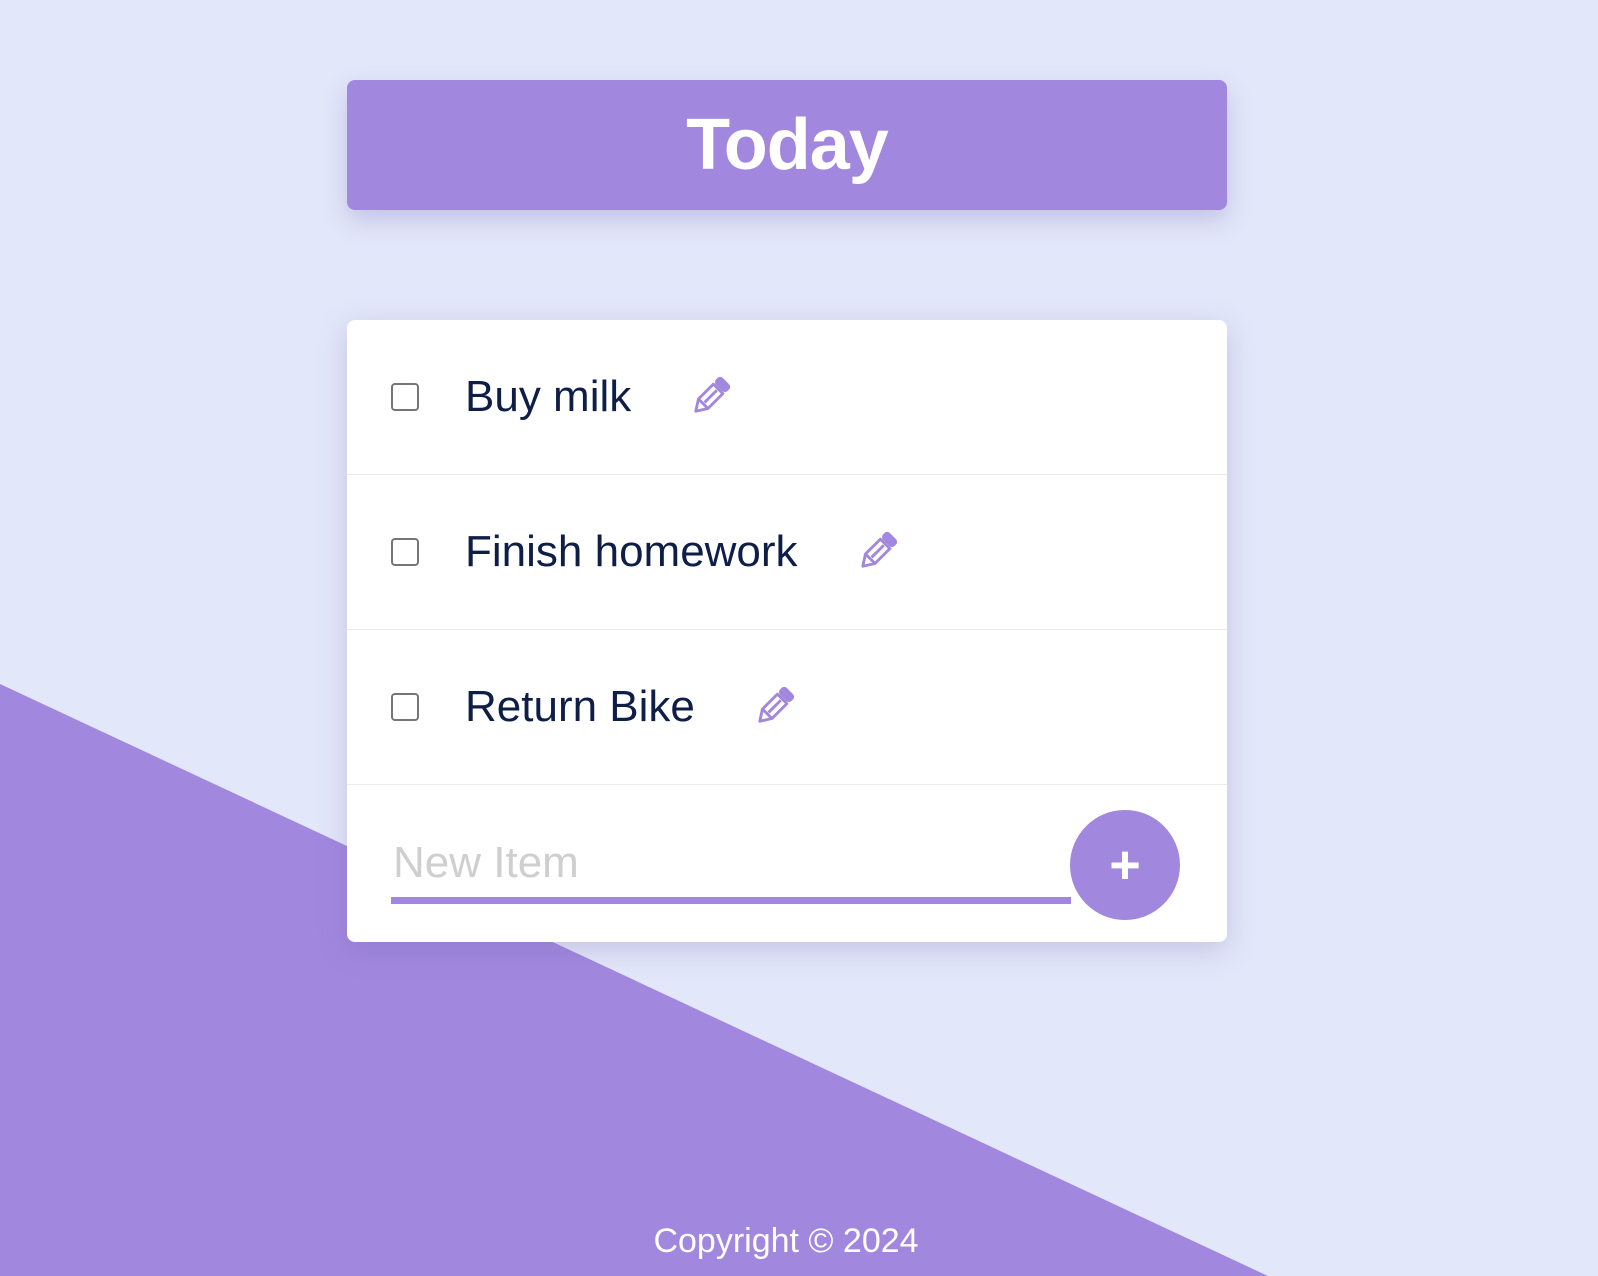 This screenshot has width=1598, height=1276. Describe the element at coordinates (731, 866) in the screenshot. I see `new-item-input` at that location.